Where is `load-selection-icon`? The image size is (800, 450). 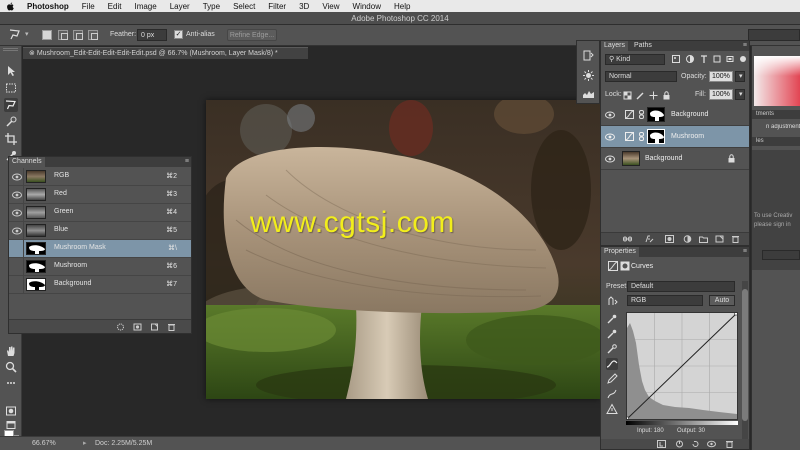
load-selection-icon is located at coordinates (120, 327).